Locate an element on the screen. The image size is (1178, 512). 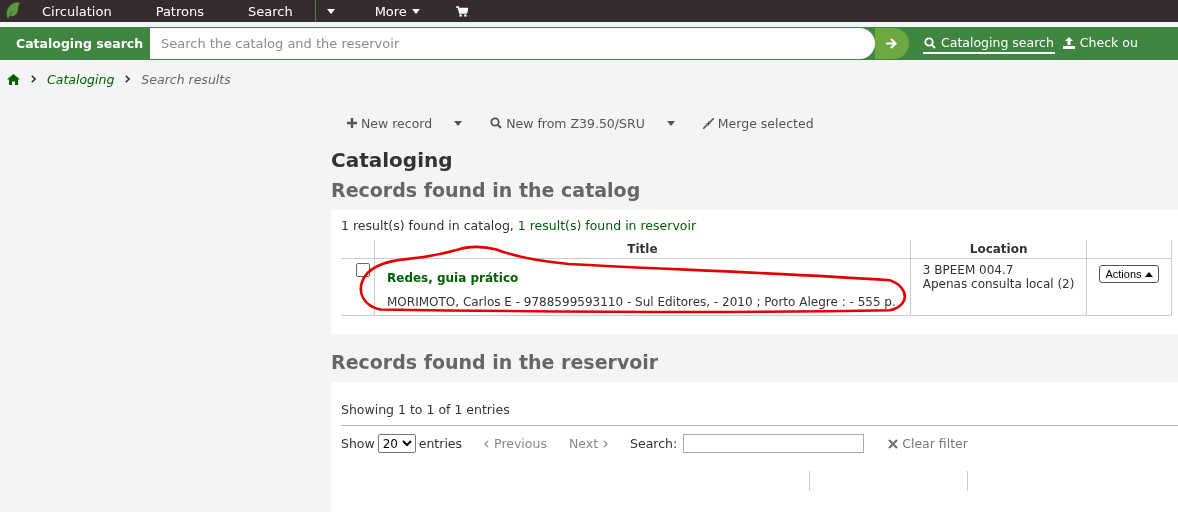
nav-link: Circulation is located at coordinates (88, 11).